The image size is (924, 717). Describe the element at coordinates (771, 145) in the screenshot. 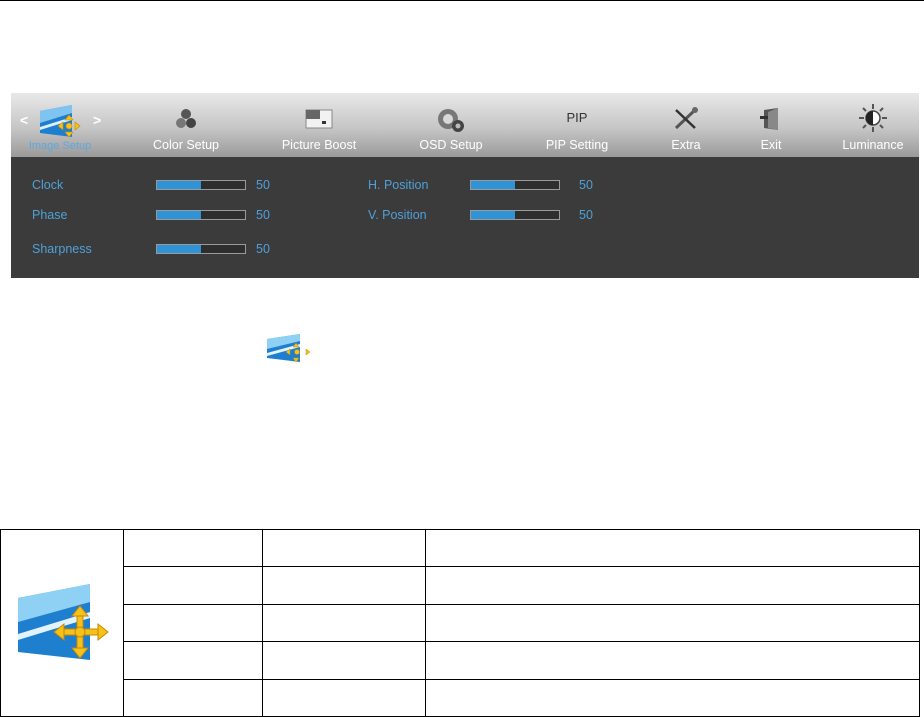

I see `menu-label: Exit` at that location.